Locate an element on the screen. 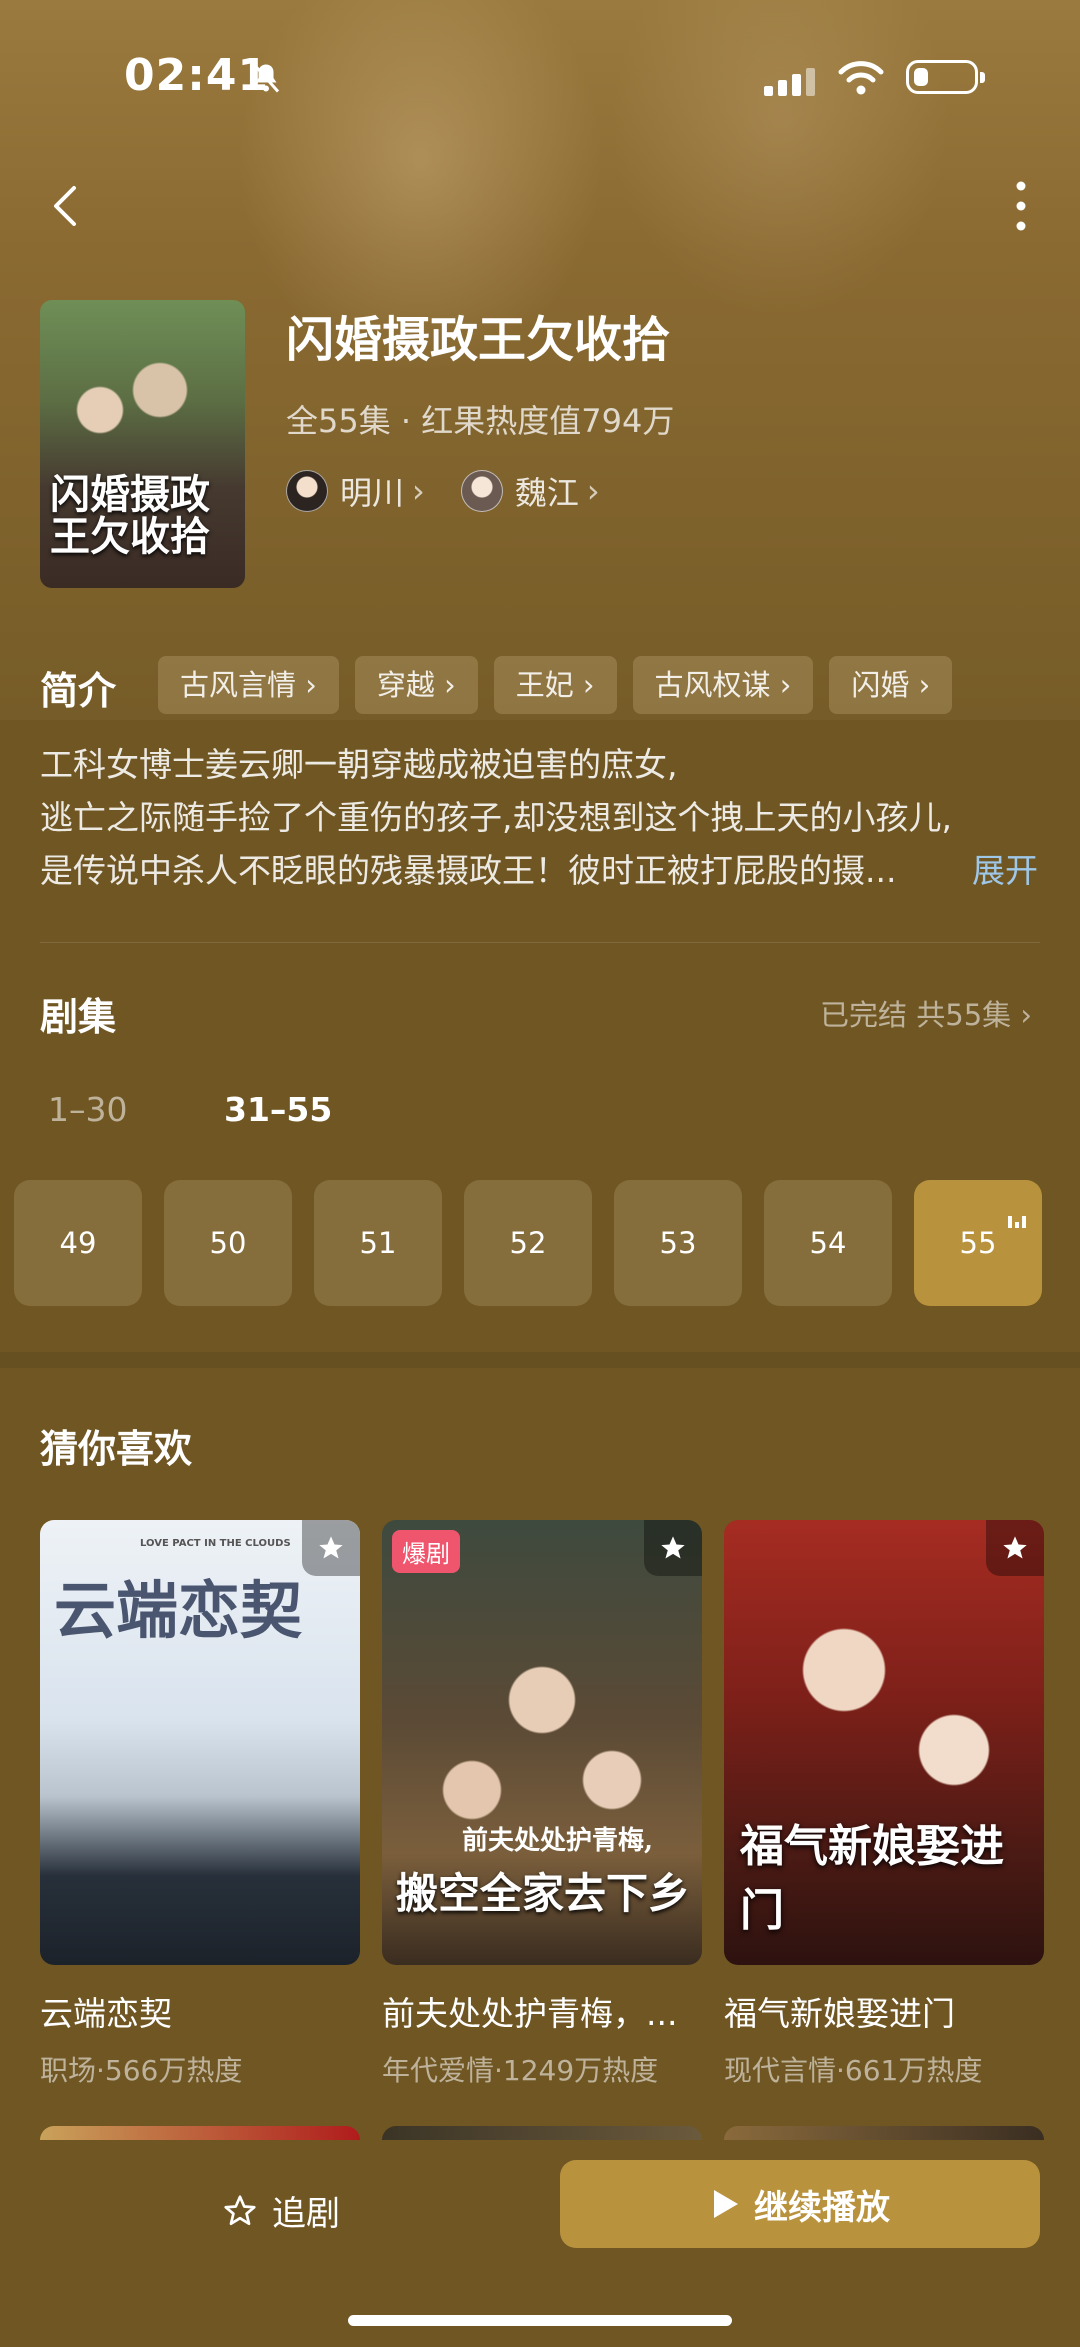 Image resolution: width=1080 pixels, height=2347 pixels. episode-number: 53 is located at coordinates (678, 1243).